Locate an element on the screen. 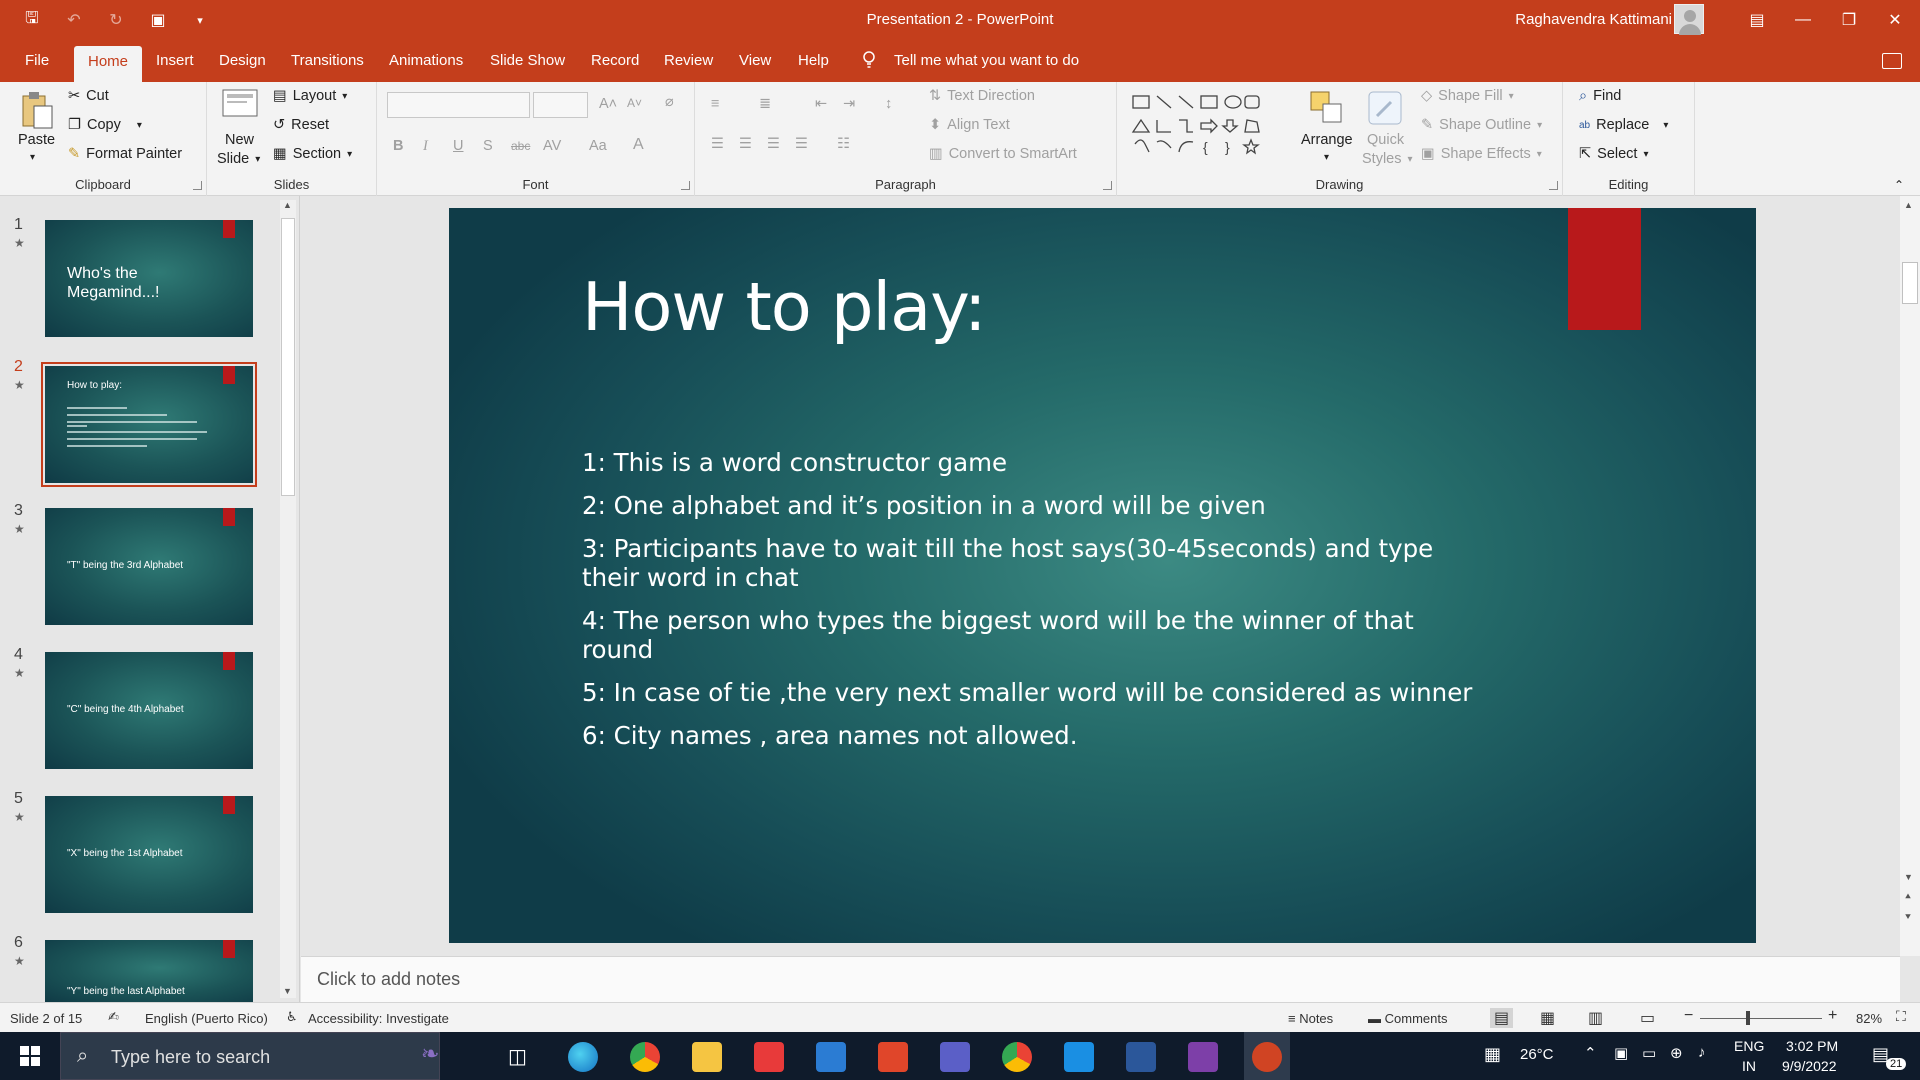 The width and height of the screenshot is (1920, 1080). file-explorer-icon is located at coordinates (707, 1057).